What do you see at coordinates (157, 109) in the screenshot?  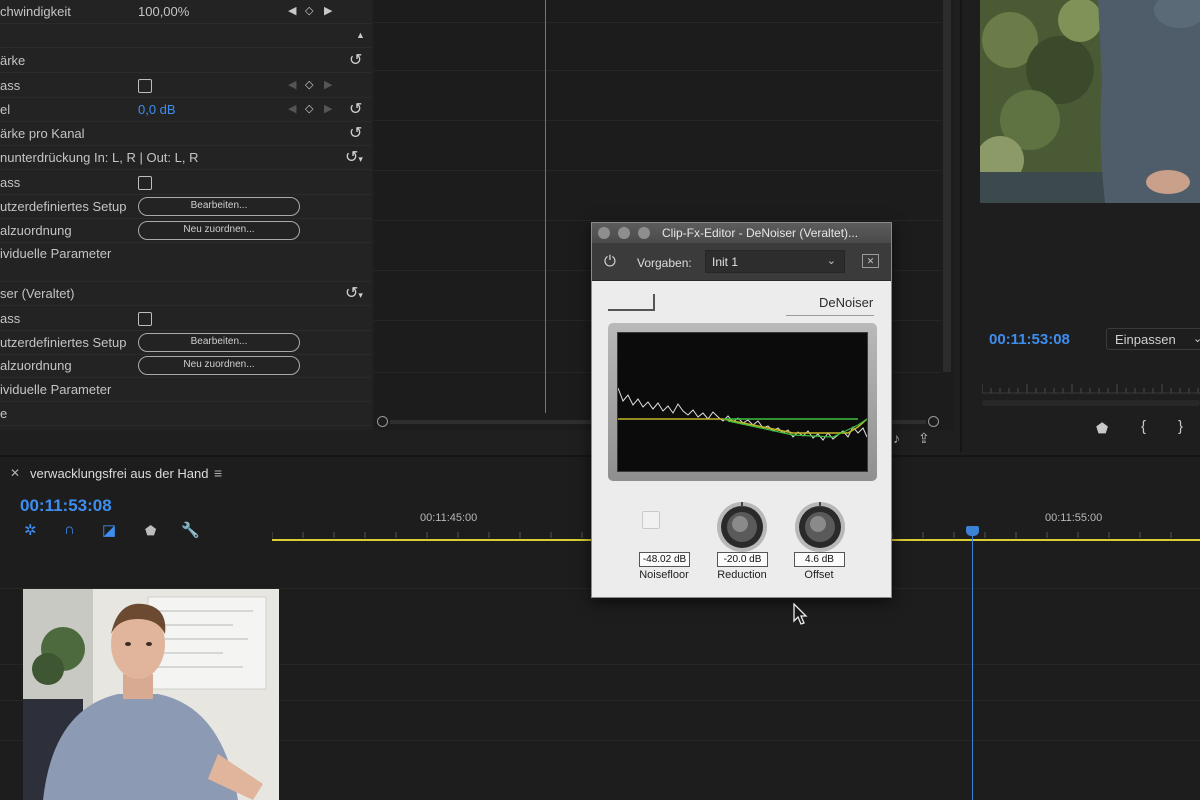 I see `level-value: 0,0 dB` at bounding box center [157, 109].